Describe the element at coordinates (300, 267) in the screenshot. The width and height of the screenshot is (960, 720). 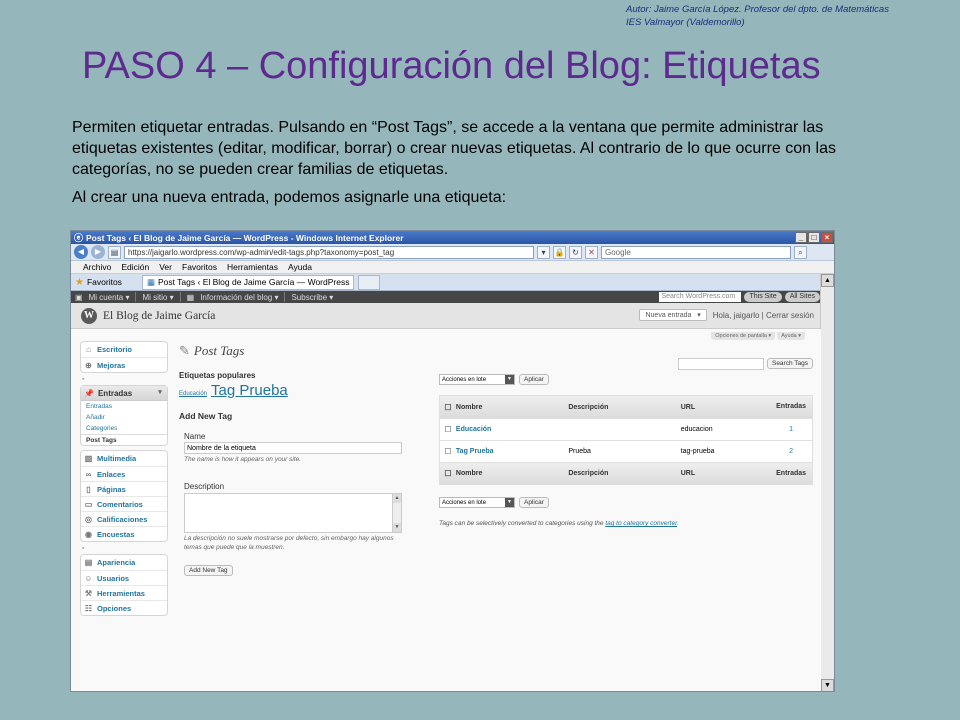
I see `menu-ayuda: Ayuda` at that location.